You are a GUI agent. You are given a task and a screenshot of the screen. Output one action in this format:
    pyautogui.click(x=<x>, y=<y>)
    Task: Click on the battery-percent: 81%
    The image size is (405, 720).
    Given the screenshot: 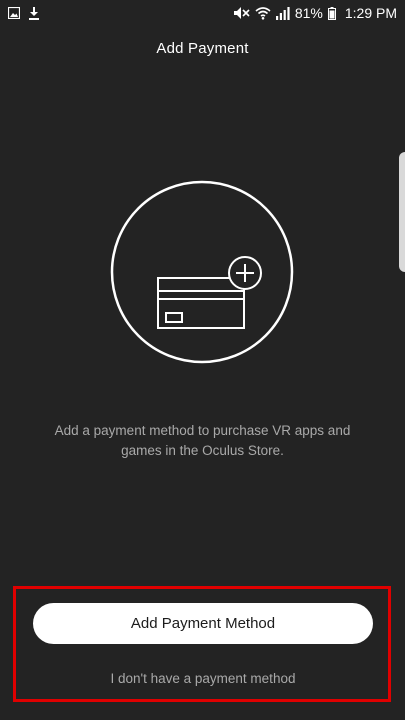 What is the action you would take?
    pyautogui.click(x=308, y=13)
    